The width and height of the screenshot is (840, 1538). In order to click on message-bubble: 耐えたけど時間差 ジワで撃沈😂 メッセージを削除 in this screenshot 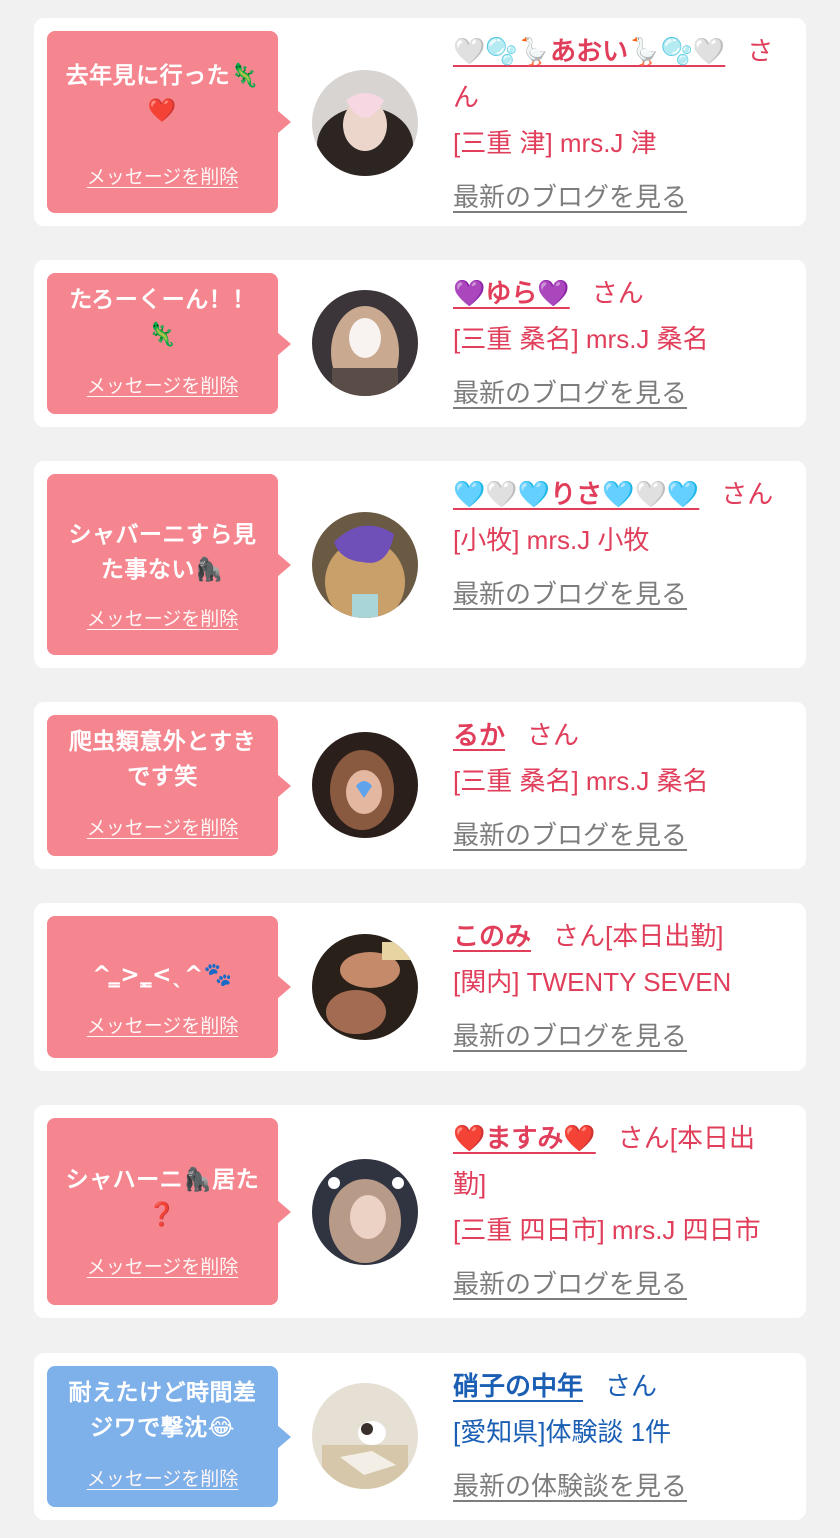, I will do `click(169, 1436)`.